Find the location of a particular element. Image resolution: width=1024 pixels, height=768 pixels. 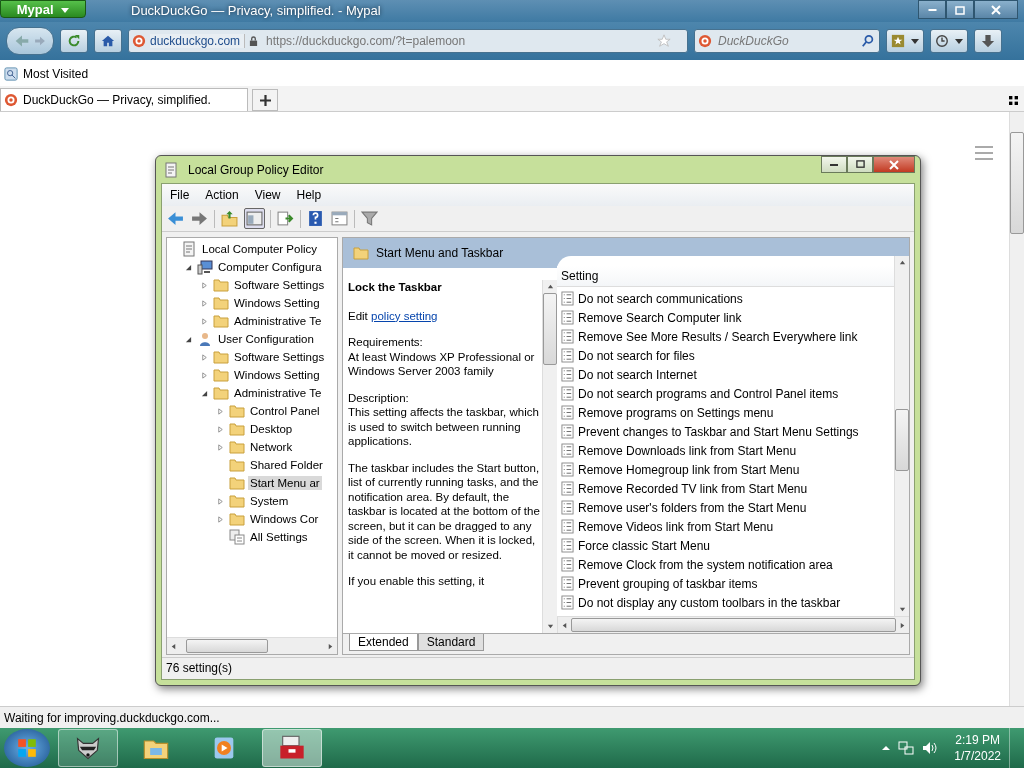

clock: 2:19 PM 1/7/2022 is located at coordinates (977, 748).